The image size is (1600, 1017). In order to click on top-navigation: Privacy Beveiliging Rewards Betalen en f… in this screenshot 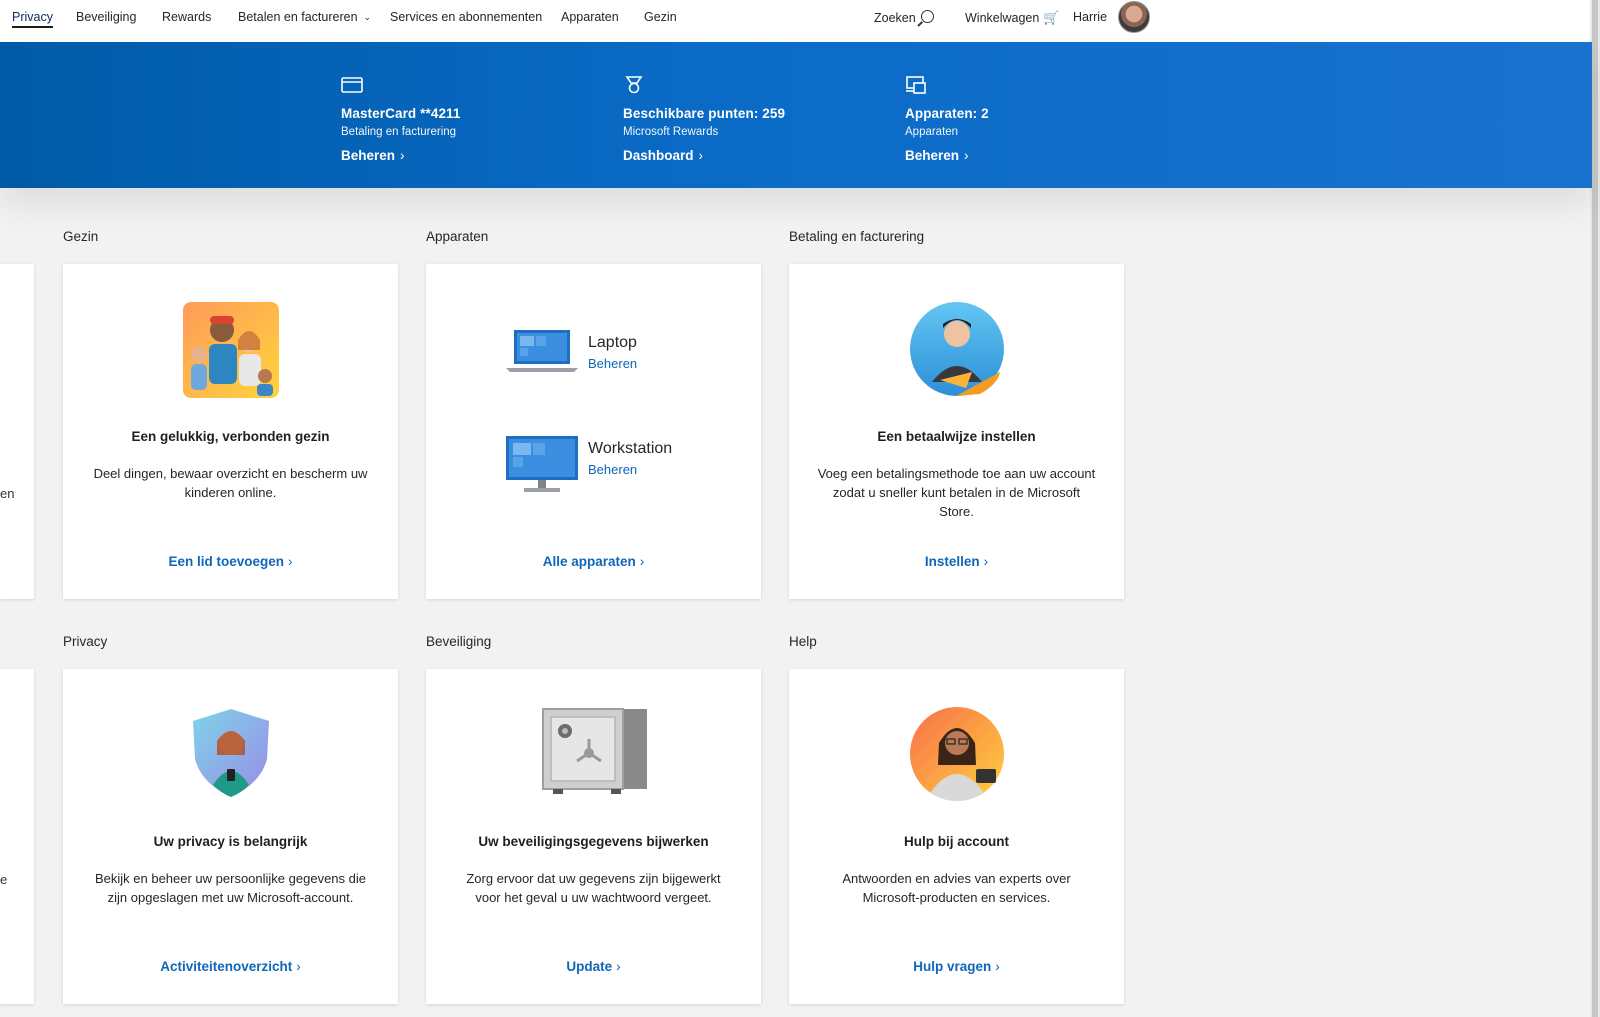, I will do `click(795, 21)`.